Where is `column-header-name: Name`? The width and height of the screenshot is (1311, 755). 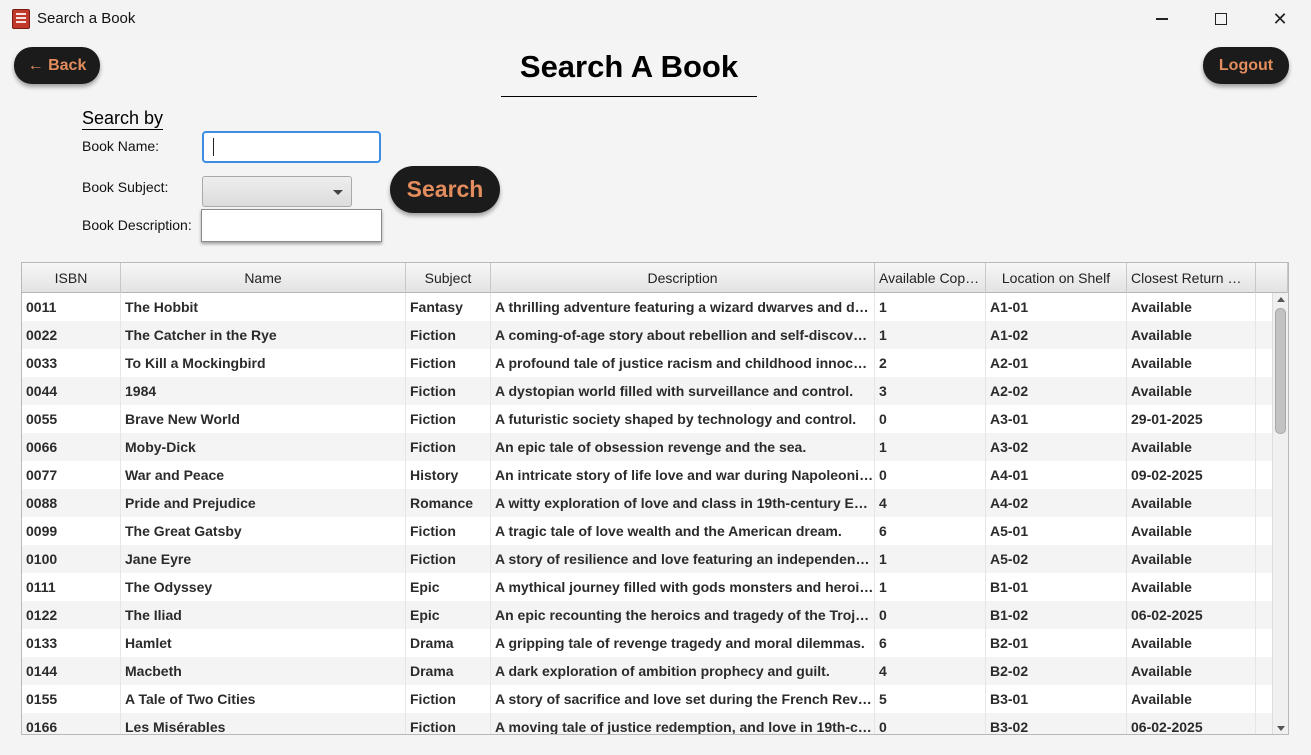
column-header-name: Name is located at coordinates (263, 278).